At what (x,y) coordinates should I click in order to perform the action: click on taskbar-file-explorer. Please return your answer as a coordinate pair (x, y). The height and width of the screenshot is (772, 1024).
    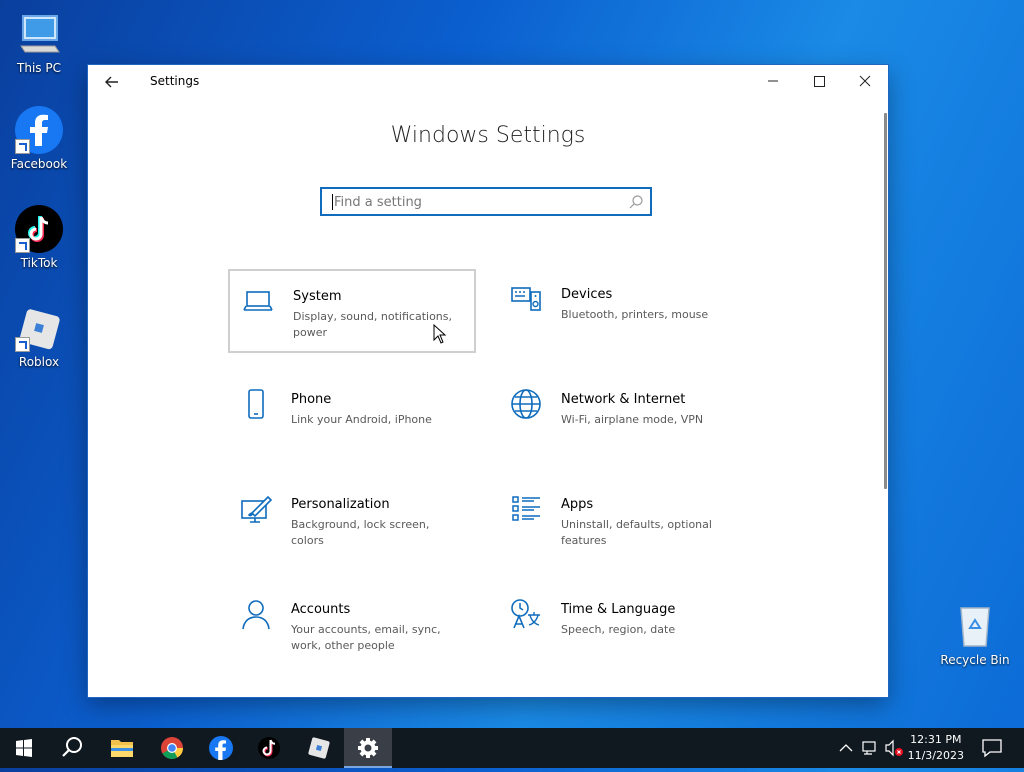
    Looking at the image, I should click on (122, 748).